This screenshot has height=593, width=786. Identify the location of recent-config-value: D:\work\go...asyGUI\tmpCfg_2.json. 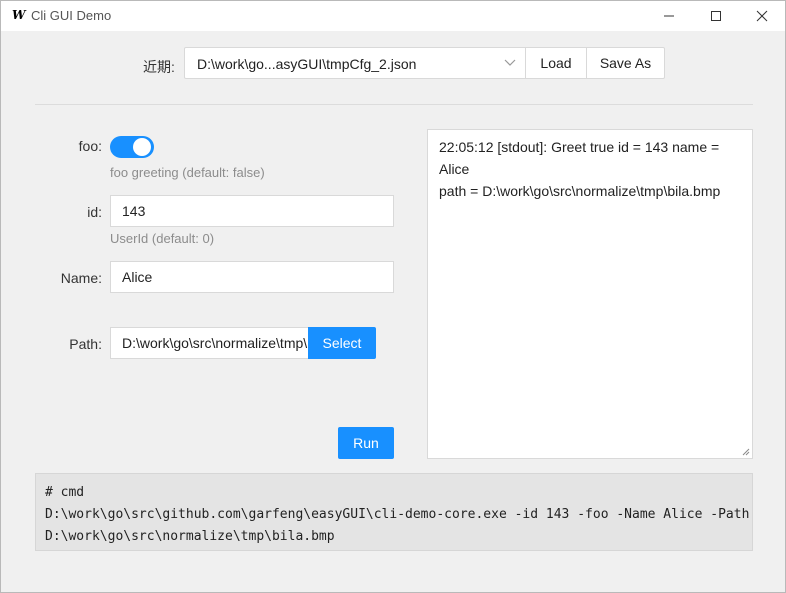
(307, 64).